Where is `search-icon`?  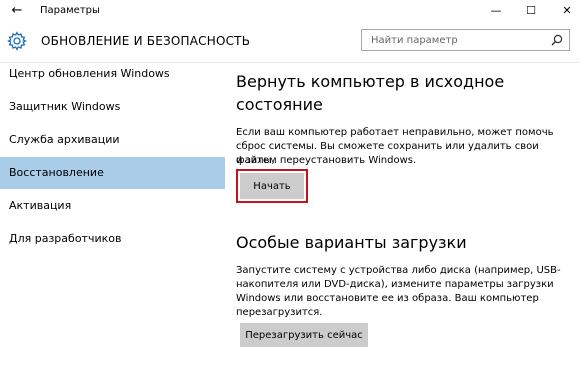 search-icon is located at coordinates (557, 40).